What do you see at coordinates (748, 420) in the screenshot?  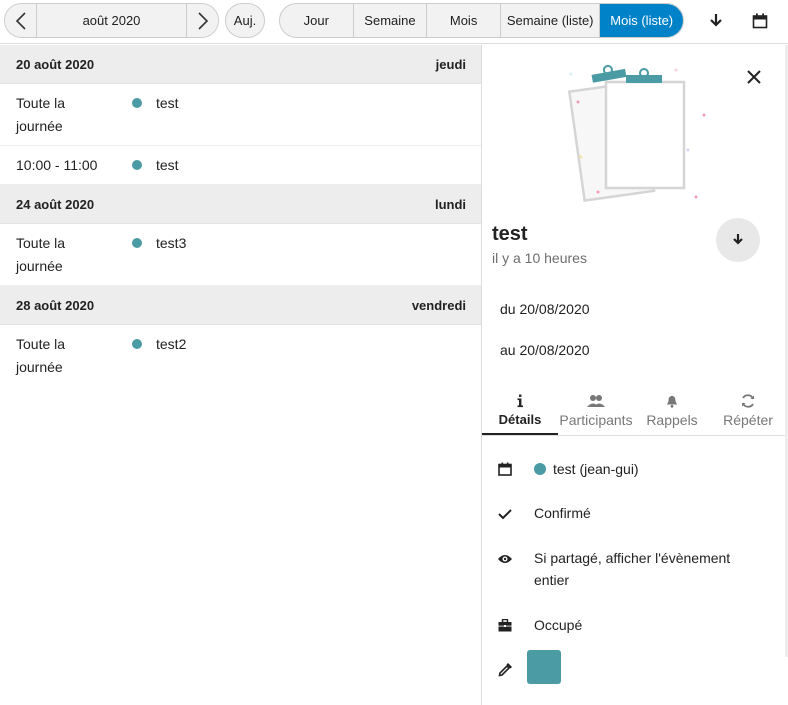 I see `tab-repeat-label: Répéter` at bounding box center [748, 420].